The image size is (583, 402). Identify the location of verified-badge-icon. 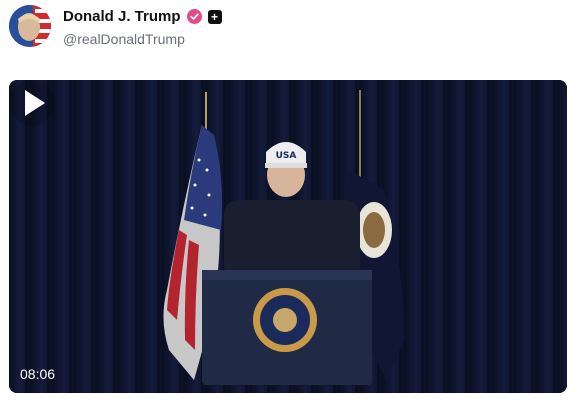
(194, 16).